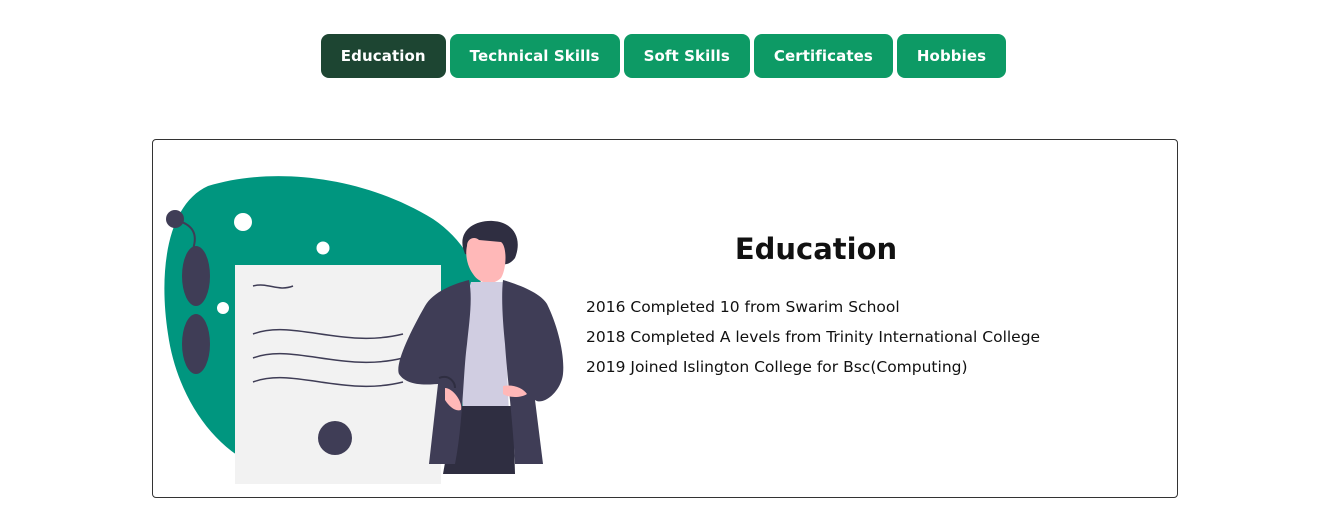 The image size is (1337, 531). Describe the element at coordinates (335, 438) in the screenshot. I see `document-stamp-circle` at that location.